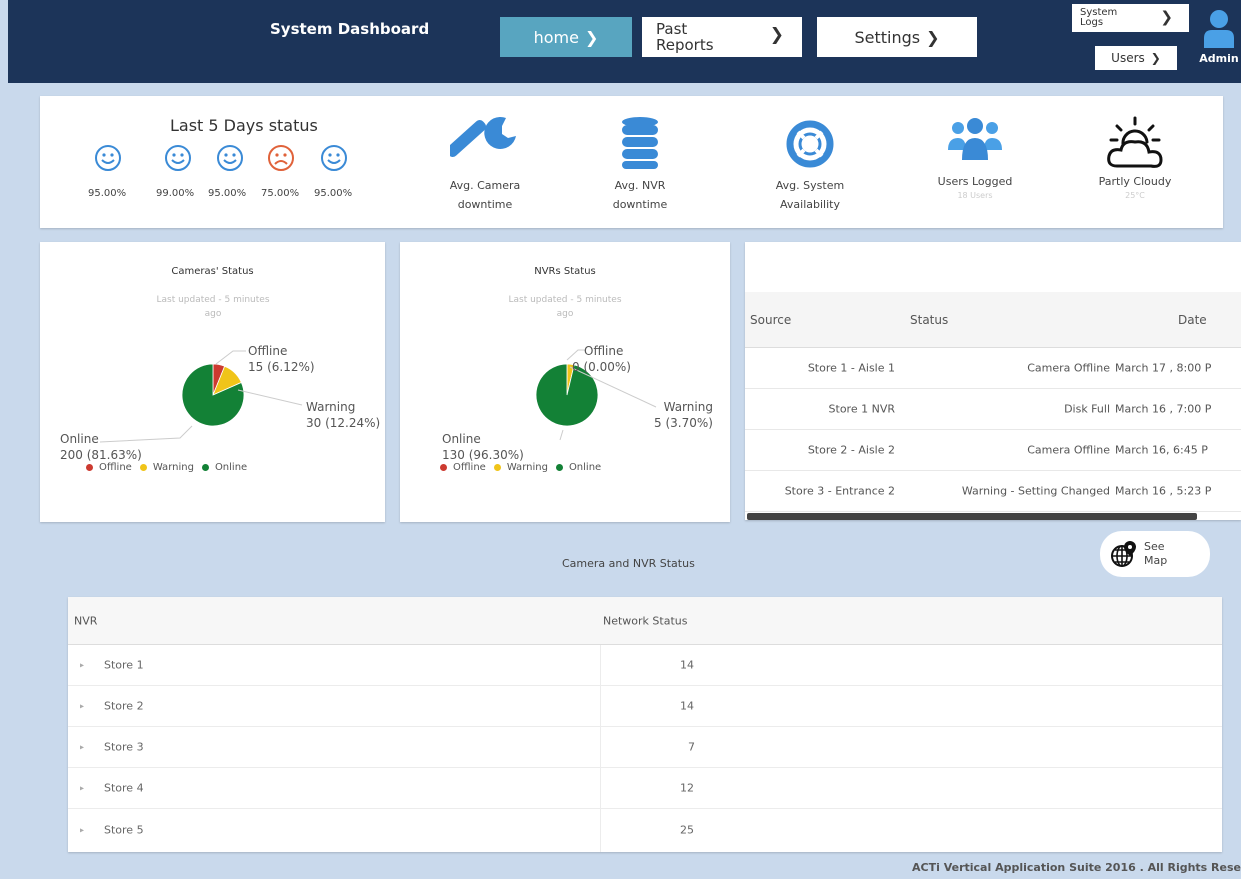  I want to click on legend-online-label: Online, so click(585, 467).